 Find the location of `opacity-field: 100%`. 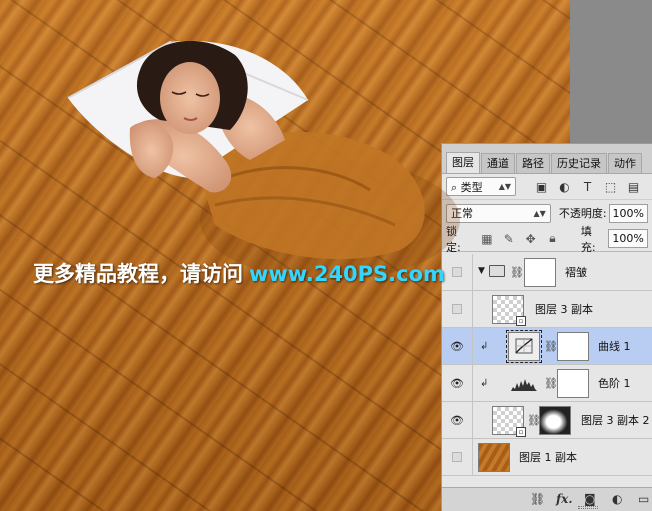

opacity-field: 100% is located at coordinates (628, 213).